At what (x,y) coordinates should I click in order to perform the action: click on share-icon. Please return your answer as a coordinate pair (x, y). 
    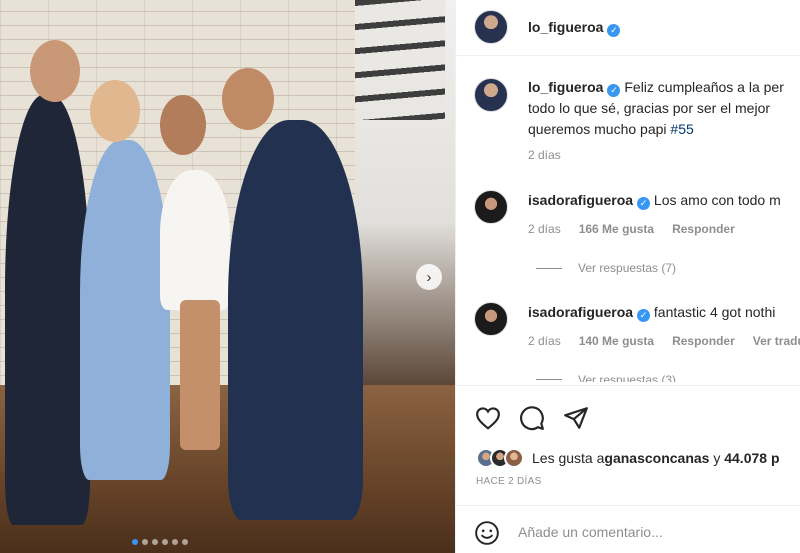
    Looking at the image, I should click on (576, 418).